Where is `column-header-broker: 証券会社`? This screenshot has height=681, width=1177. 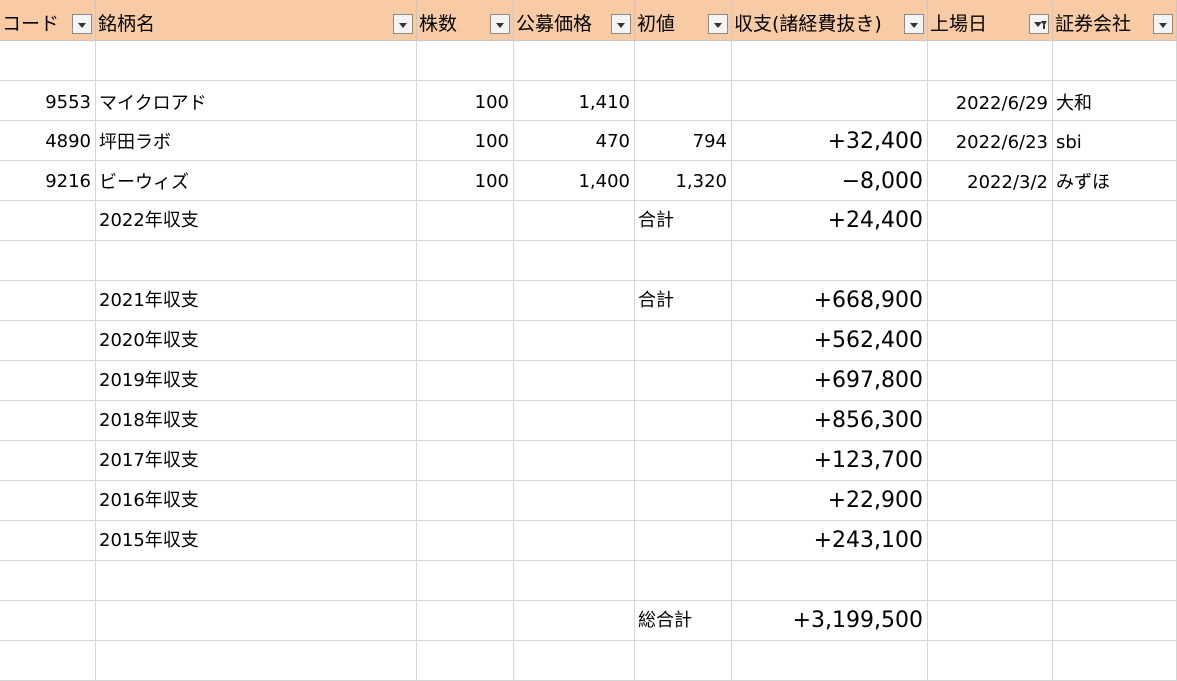
column-header-broker: 証券会社 is located at coordinates (1115, 20).